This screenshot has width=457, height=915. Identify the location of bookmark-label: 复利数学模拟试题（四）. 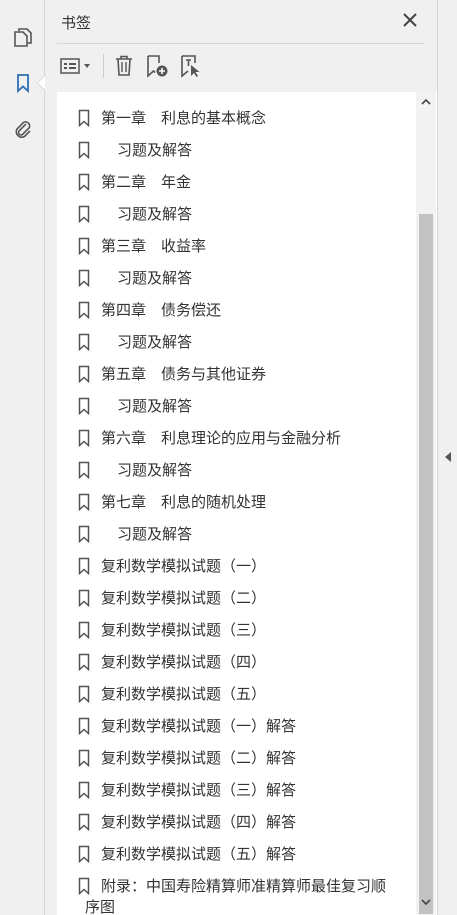
(184, 662).